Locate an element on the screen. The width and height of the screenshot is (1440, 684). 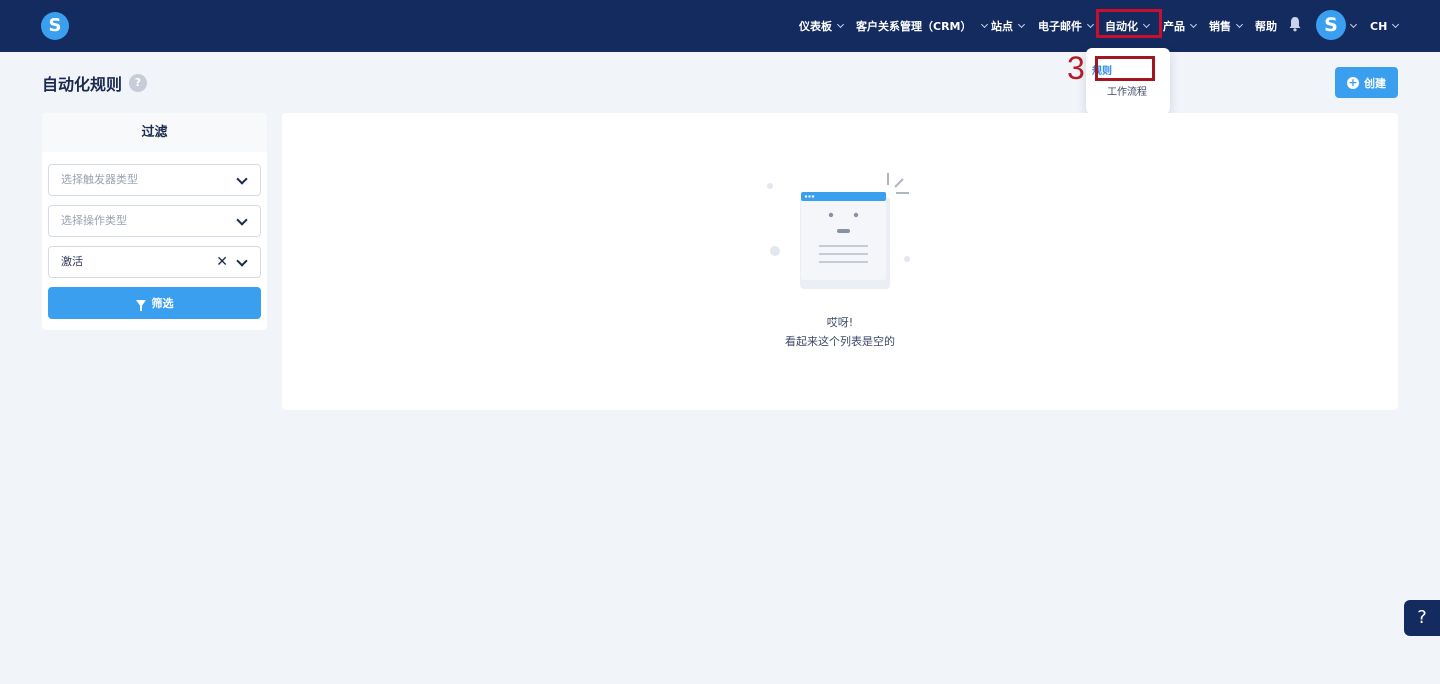
help-badge-icon: ? is located at coordinates (138, 83).